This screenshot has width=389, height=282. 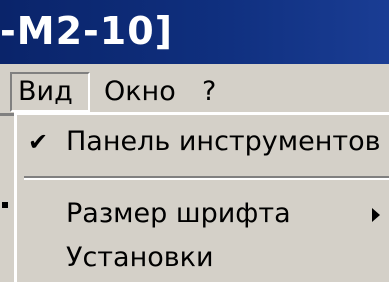 I want to click on menu-item-font-size: Размер шрифта, so click(x=202, y=214).